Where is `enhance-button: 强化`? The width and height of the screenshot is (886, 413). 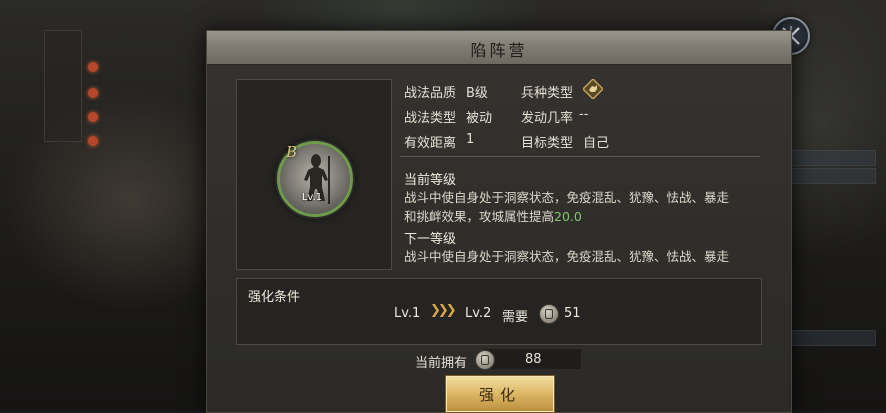 enhance-button: 强化 is located at coordinates (500, 394).